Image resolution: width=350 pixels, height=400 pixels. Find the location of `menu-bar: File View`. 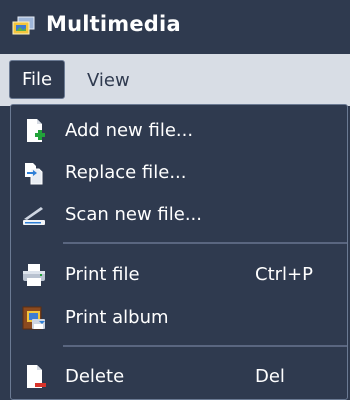

menu-bar: File View is located at coordinates (175, 80).